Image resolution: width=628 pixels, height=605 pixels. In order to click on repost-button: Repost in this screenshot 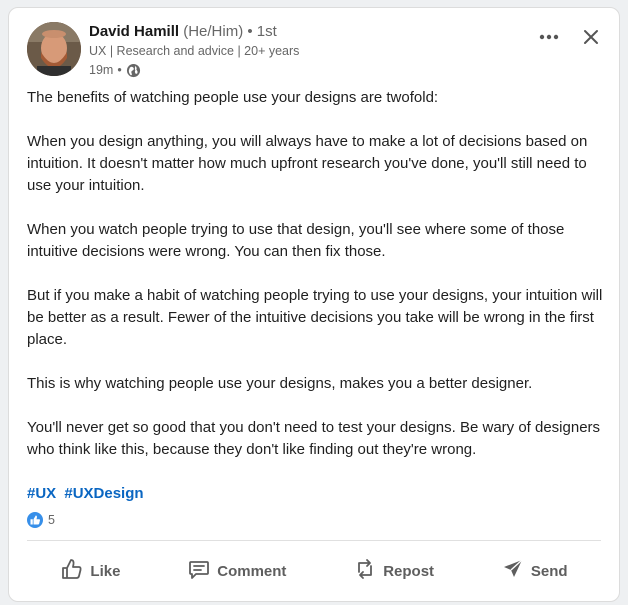, I will do `click(393, 571)`.